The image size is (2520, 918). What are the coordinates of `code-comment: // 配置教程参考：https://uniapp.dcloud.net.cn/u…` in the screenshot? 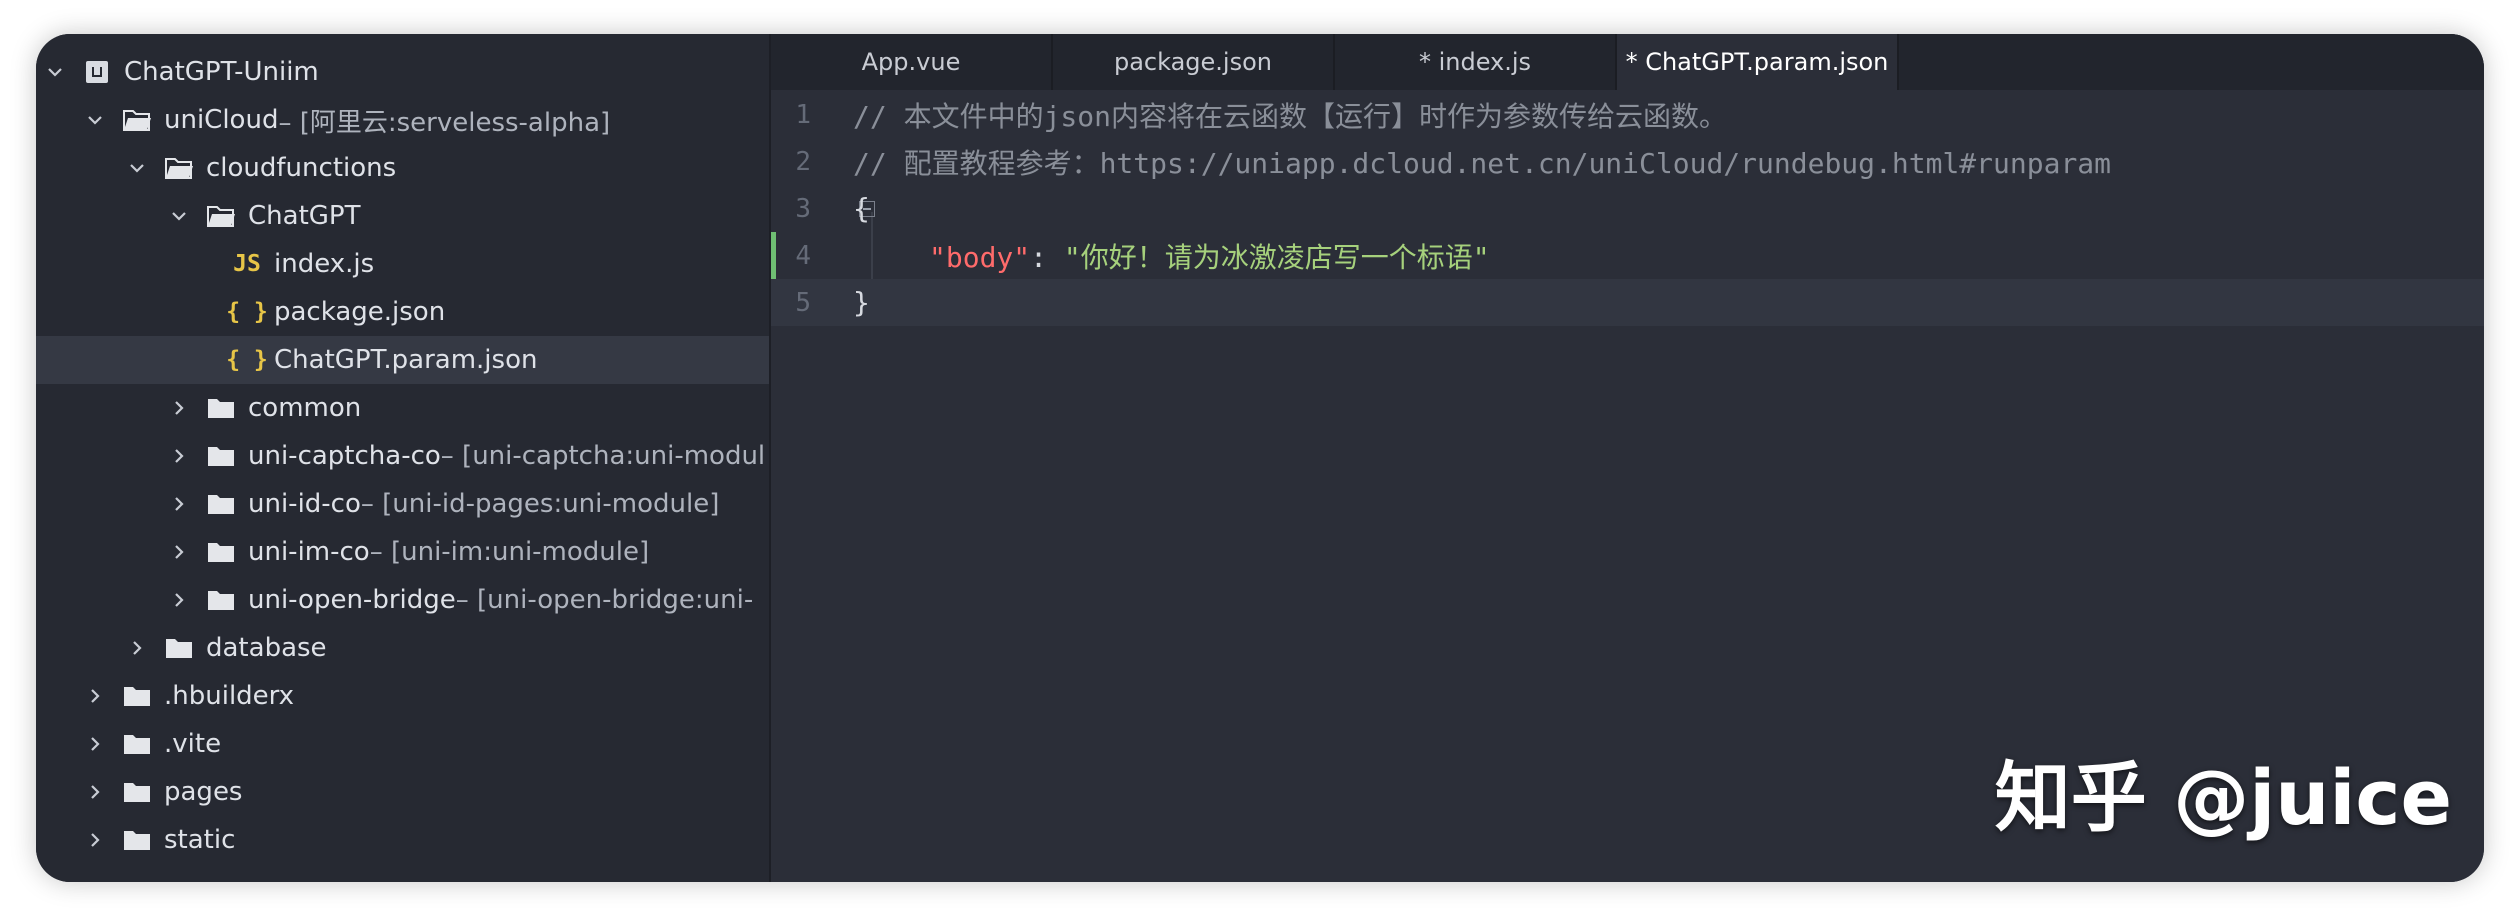 It's located at (1482, 163).